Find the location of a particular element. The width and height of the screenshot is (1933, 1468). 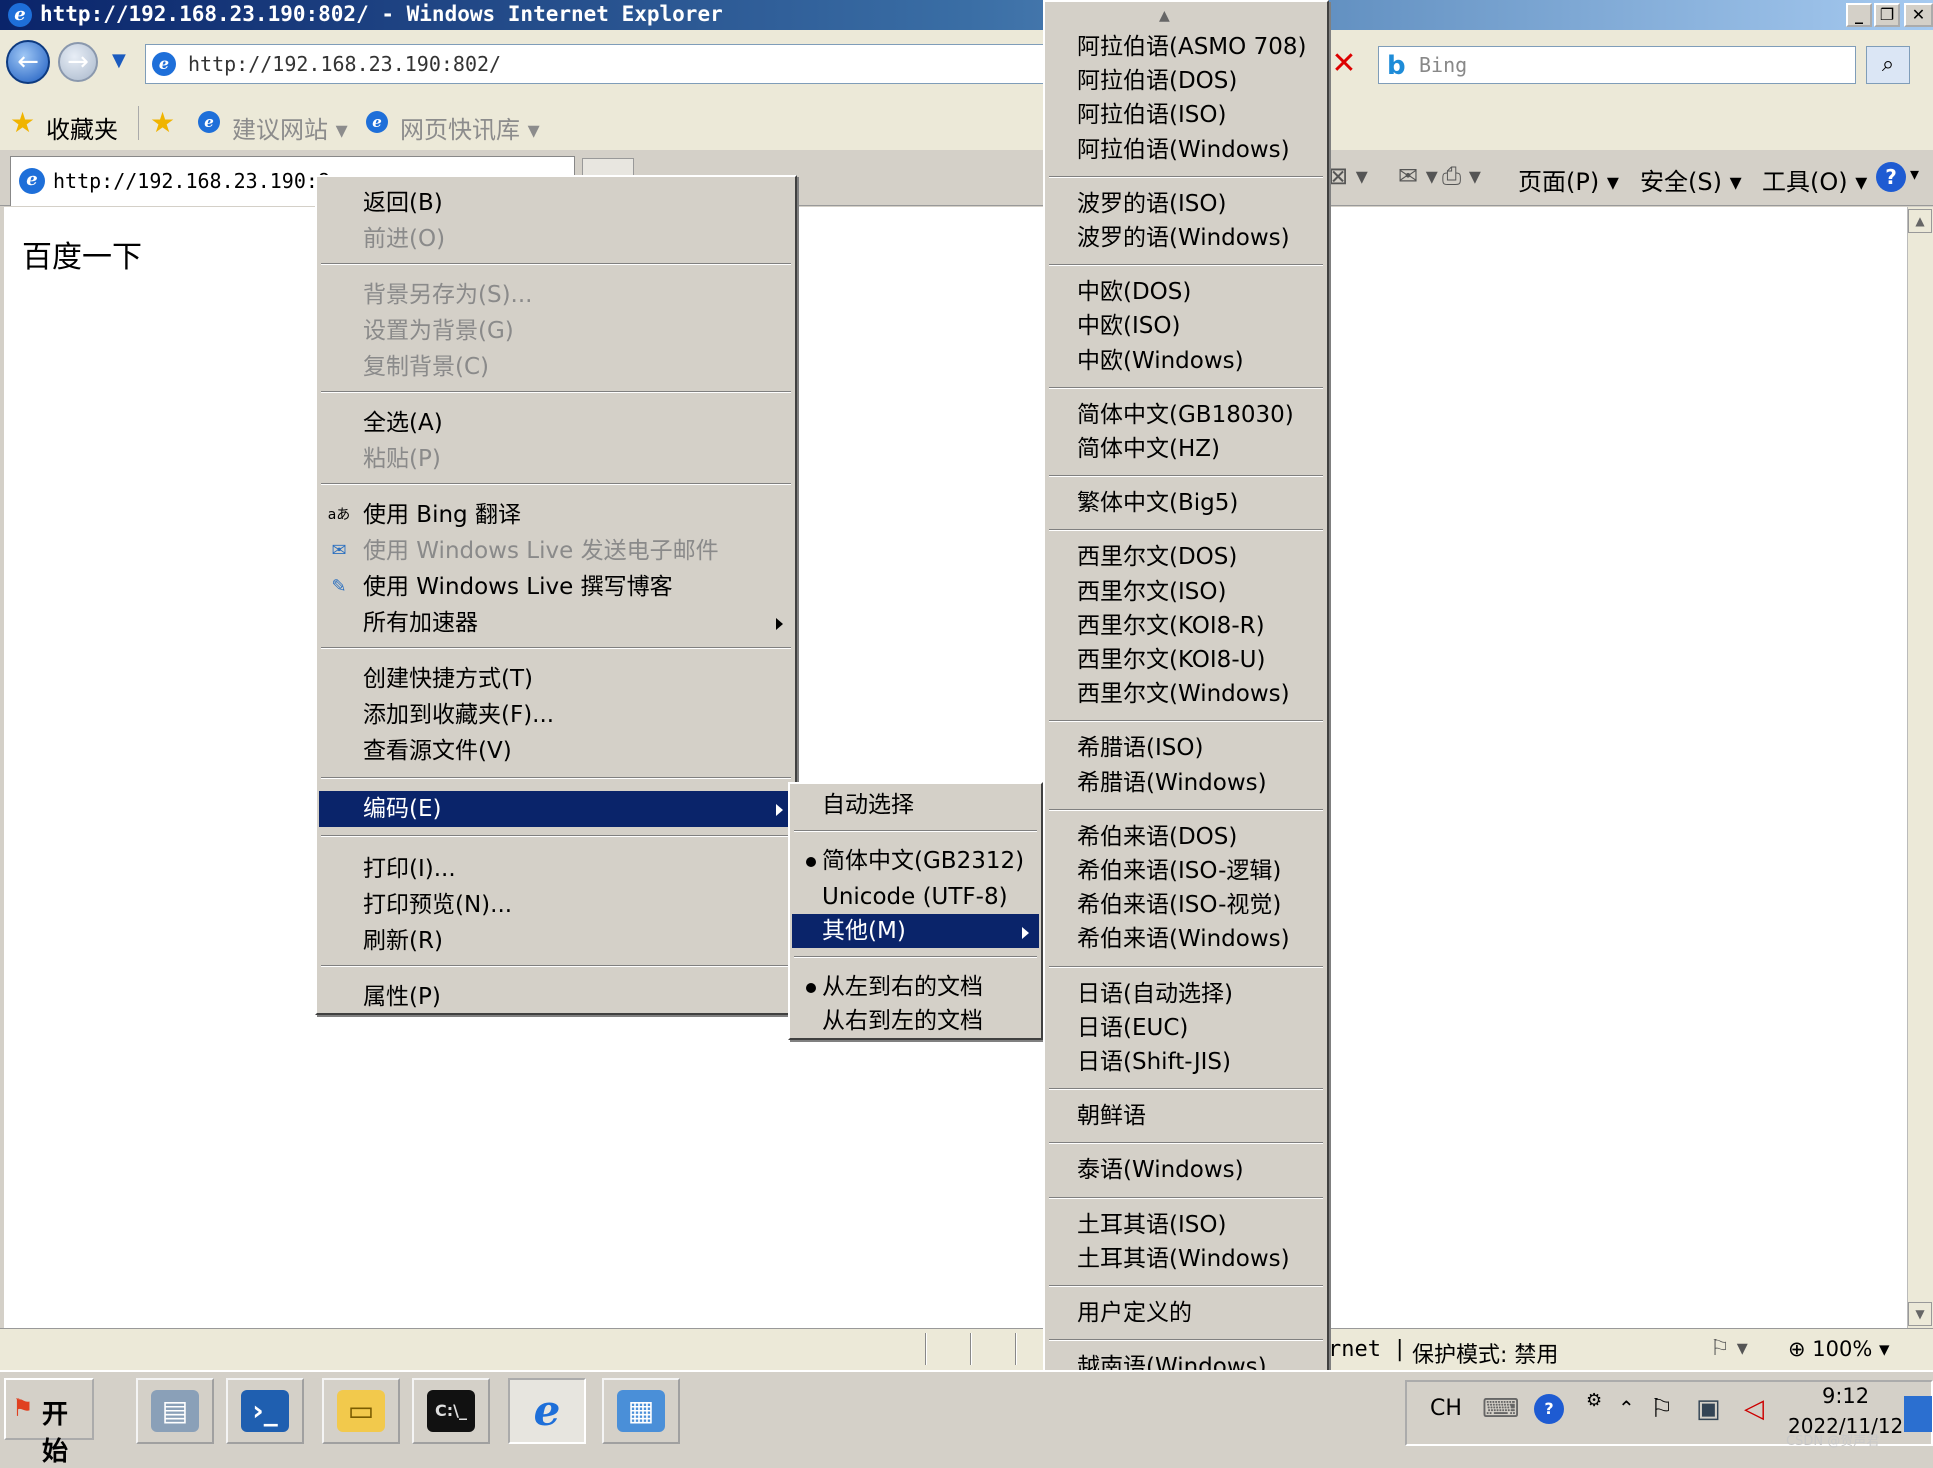

other-encoding-item: 用户定义的 is located at coordinates (1186, 1313).